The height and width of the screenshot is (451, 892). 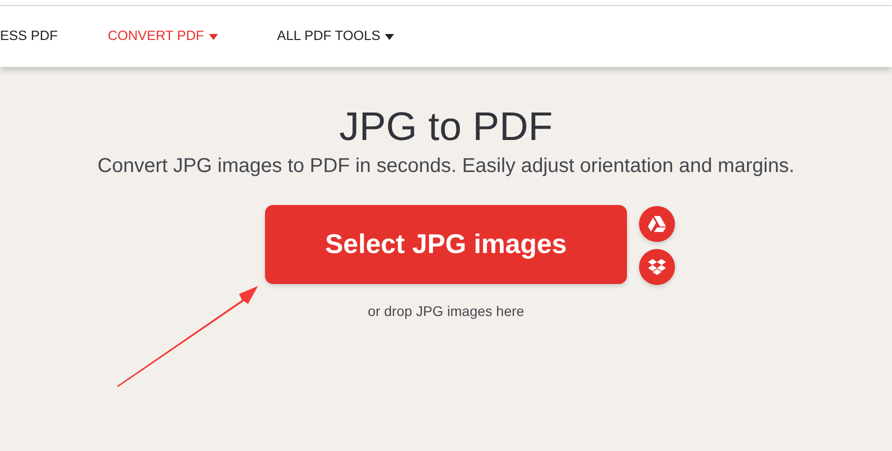 I want to click on triangle-icon, so click(x=657, y=224).